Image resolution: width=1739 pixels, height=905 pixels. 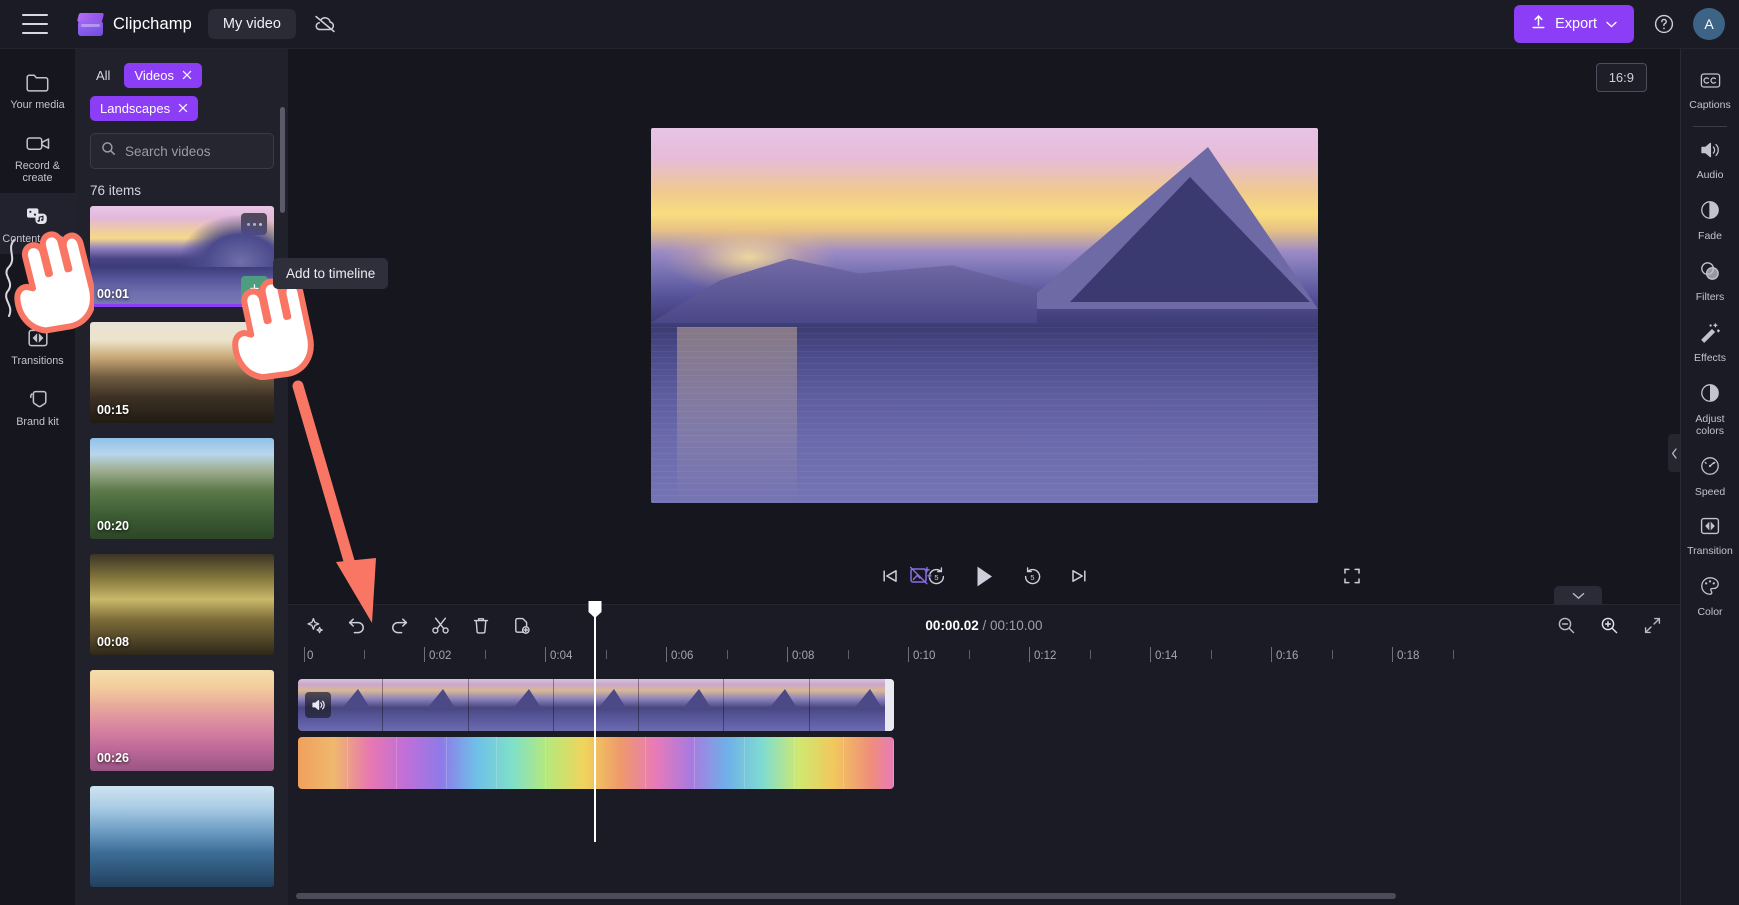 I want to click on fullscreen-icon, so click(x=1352, y=576).